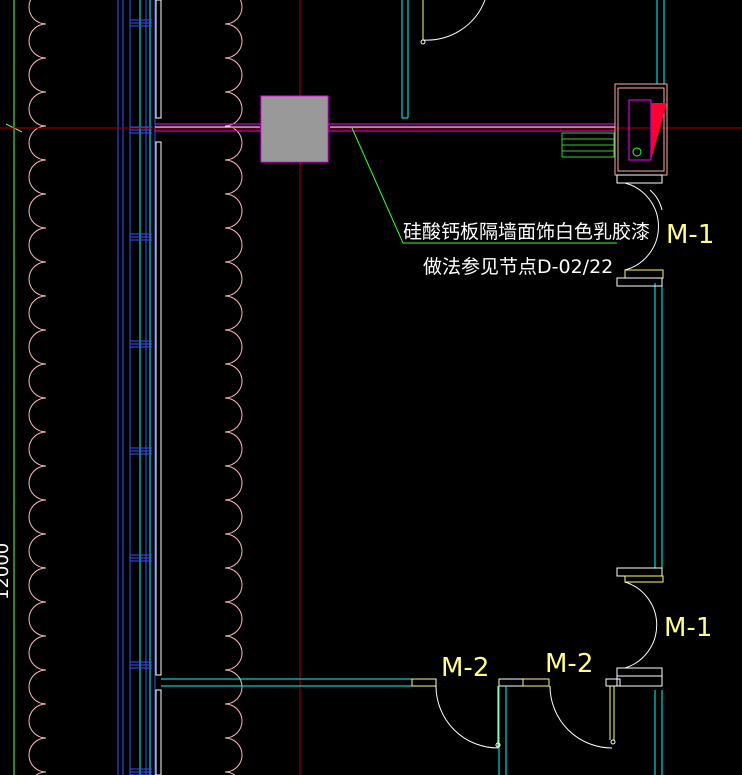 This screenshot has height=775, width=742. I want to click on equipment-box, so click(641, 129).